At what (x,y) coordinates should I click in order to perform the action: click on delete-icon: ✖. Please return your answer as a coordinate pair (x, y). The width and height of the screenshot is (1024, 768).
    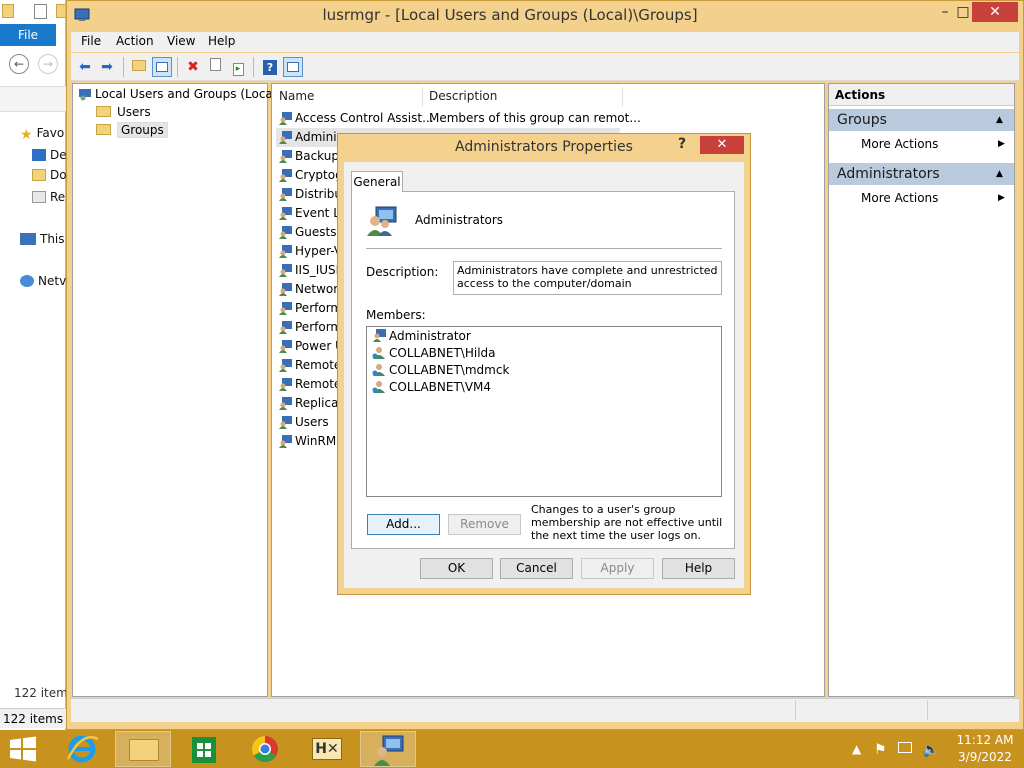
    Looking at the image, I should click on (193, 67).